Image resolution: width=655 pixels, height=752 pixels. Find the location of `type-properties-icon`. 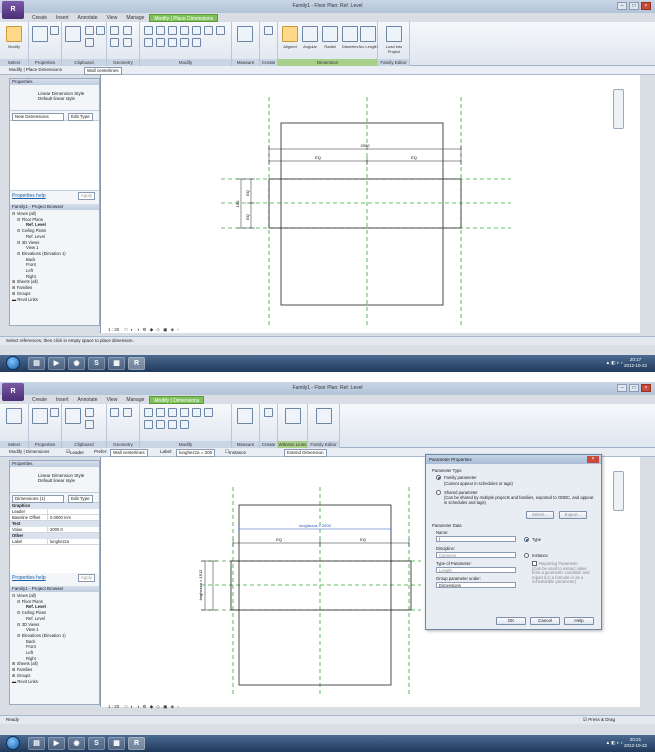

type-properties-icon is located at coordinates (54, 412).